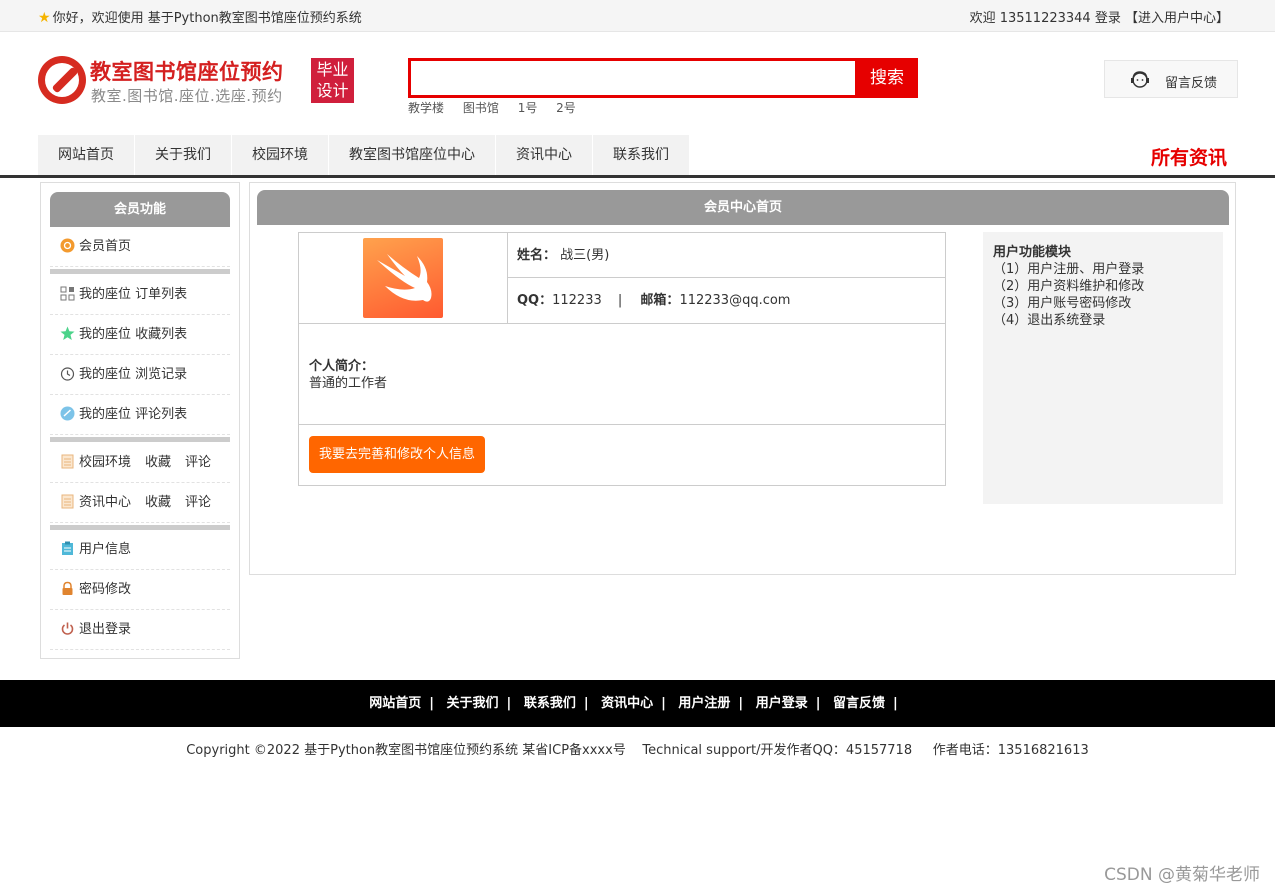 This screenshot has height=891, width=1275. Describe the element at coordinates (44, 18) in the screenshot. I see `star-icon: ★` at that location.